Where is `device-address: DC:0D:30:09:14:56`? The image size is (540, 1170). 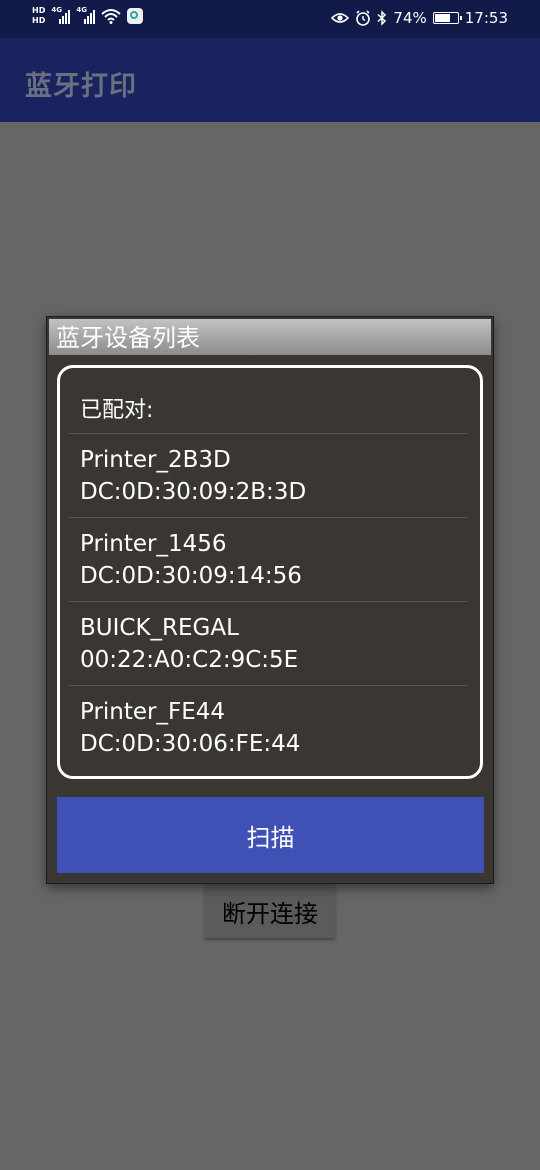
device-address: DC:0D:30:09:14:56 is located at coordinates (191, 576).